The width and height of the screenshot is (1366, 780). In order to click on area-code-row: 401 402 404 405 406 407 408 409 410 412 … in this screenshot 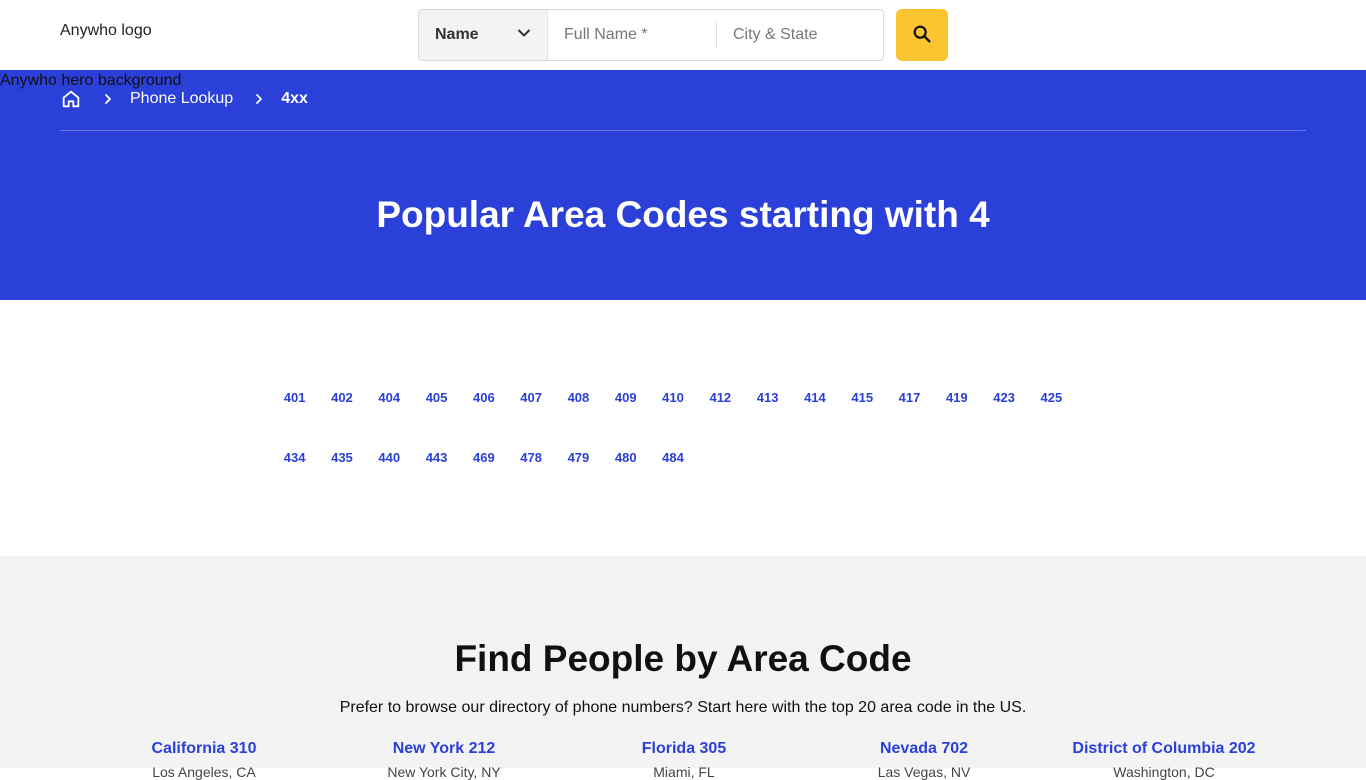, I will do `click(681, 406)`.